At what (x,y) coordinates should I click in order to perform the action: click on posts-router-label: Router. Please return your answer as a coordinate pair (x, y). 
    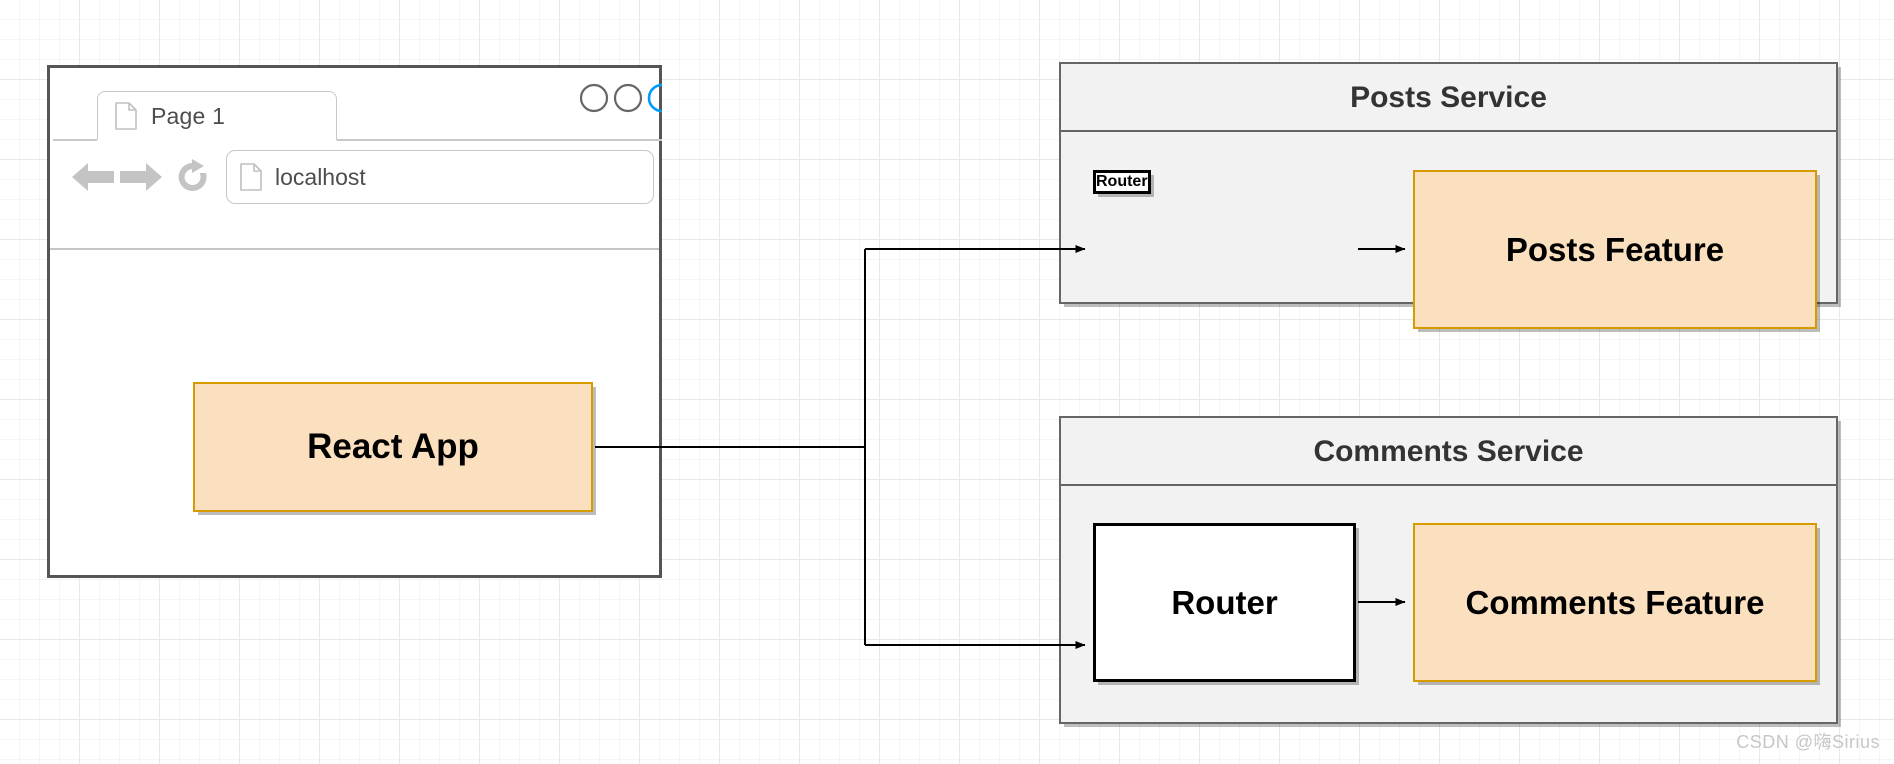
    Looking at the image, I should click on (1122, 181).